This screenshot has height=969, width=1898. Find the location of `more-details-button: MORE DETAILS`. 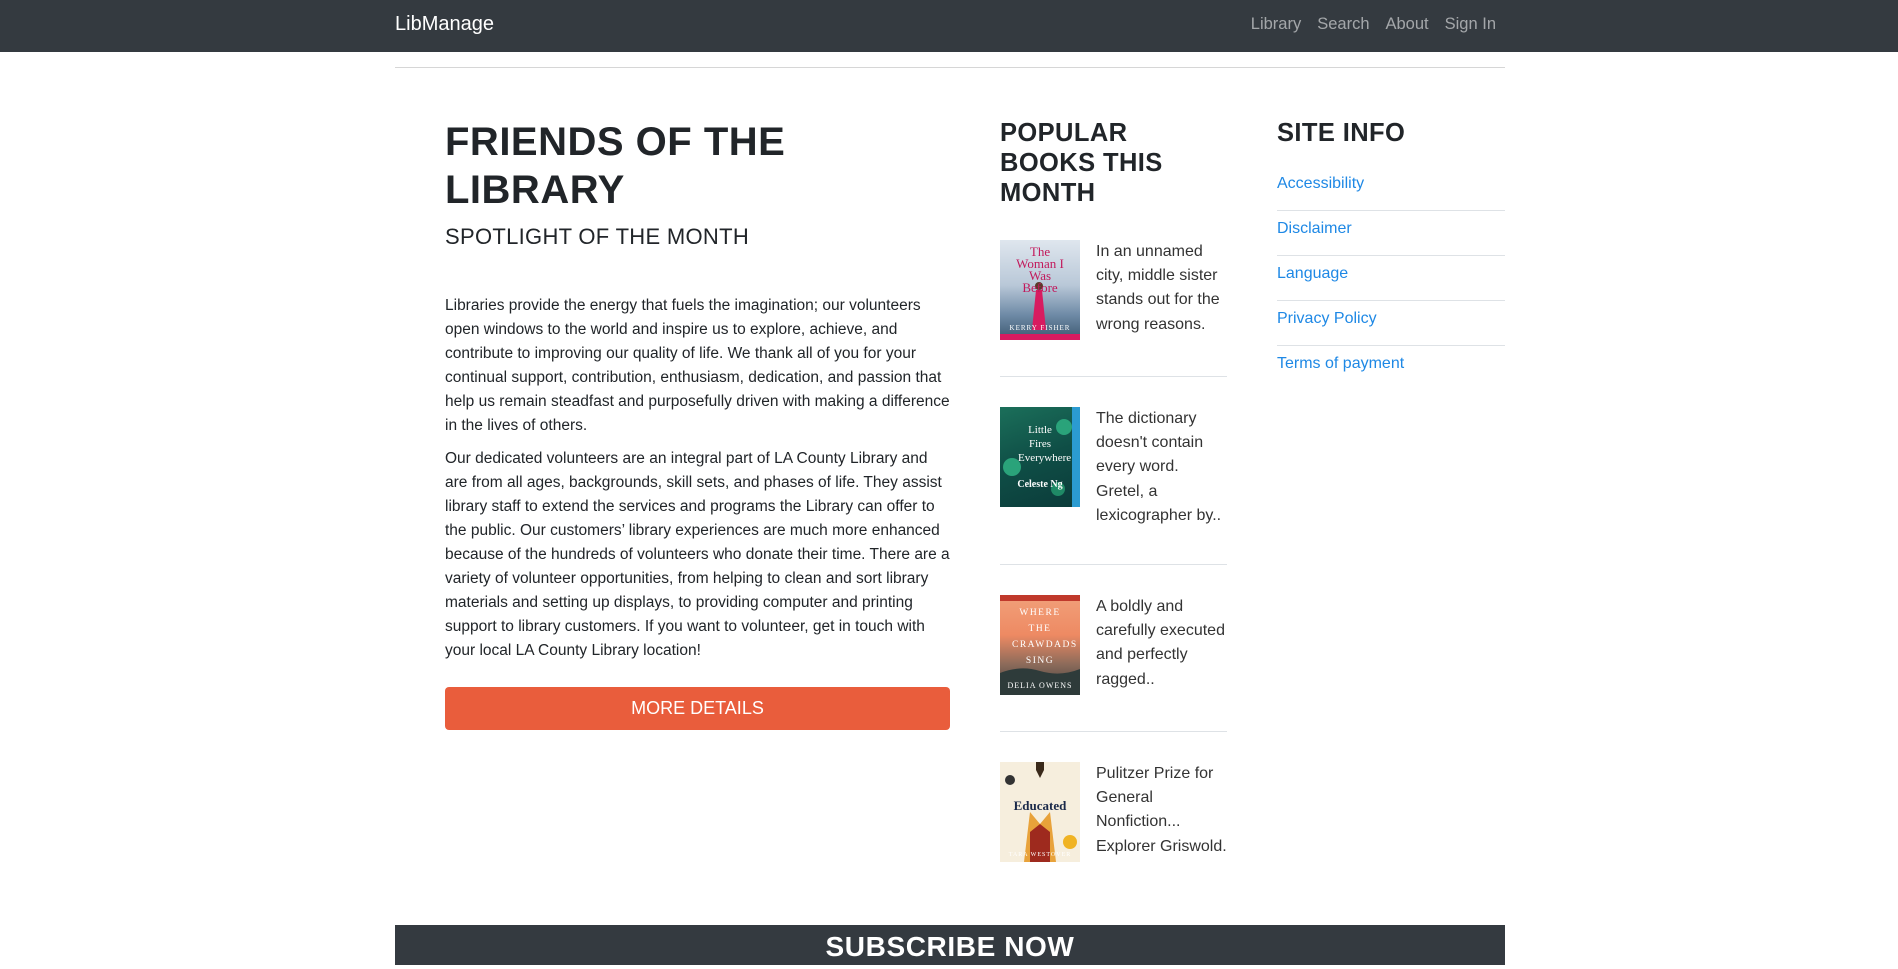

more-details-button: MORE DETAILS is located at coordinates (697, 709).